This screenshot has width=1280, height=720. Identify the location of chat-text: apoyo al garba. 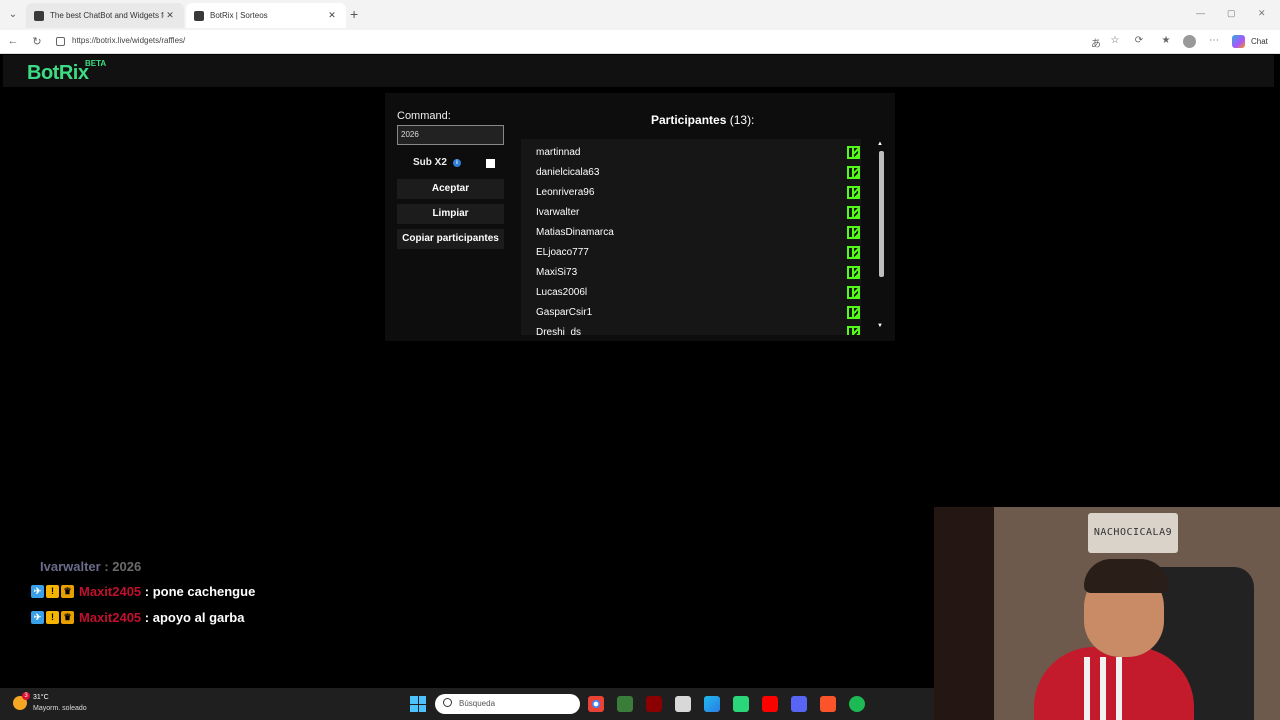
(198, 617).